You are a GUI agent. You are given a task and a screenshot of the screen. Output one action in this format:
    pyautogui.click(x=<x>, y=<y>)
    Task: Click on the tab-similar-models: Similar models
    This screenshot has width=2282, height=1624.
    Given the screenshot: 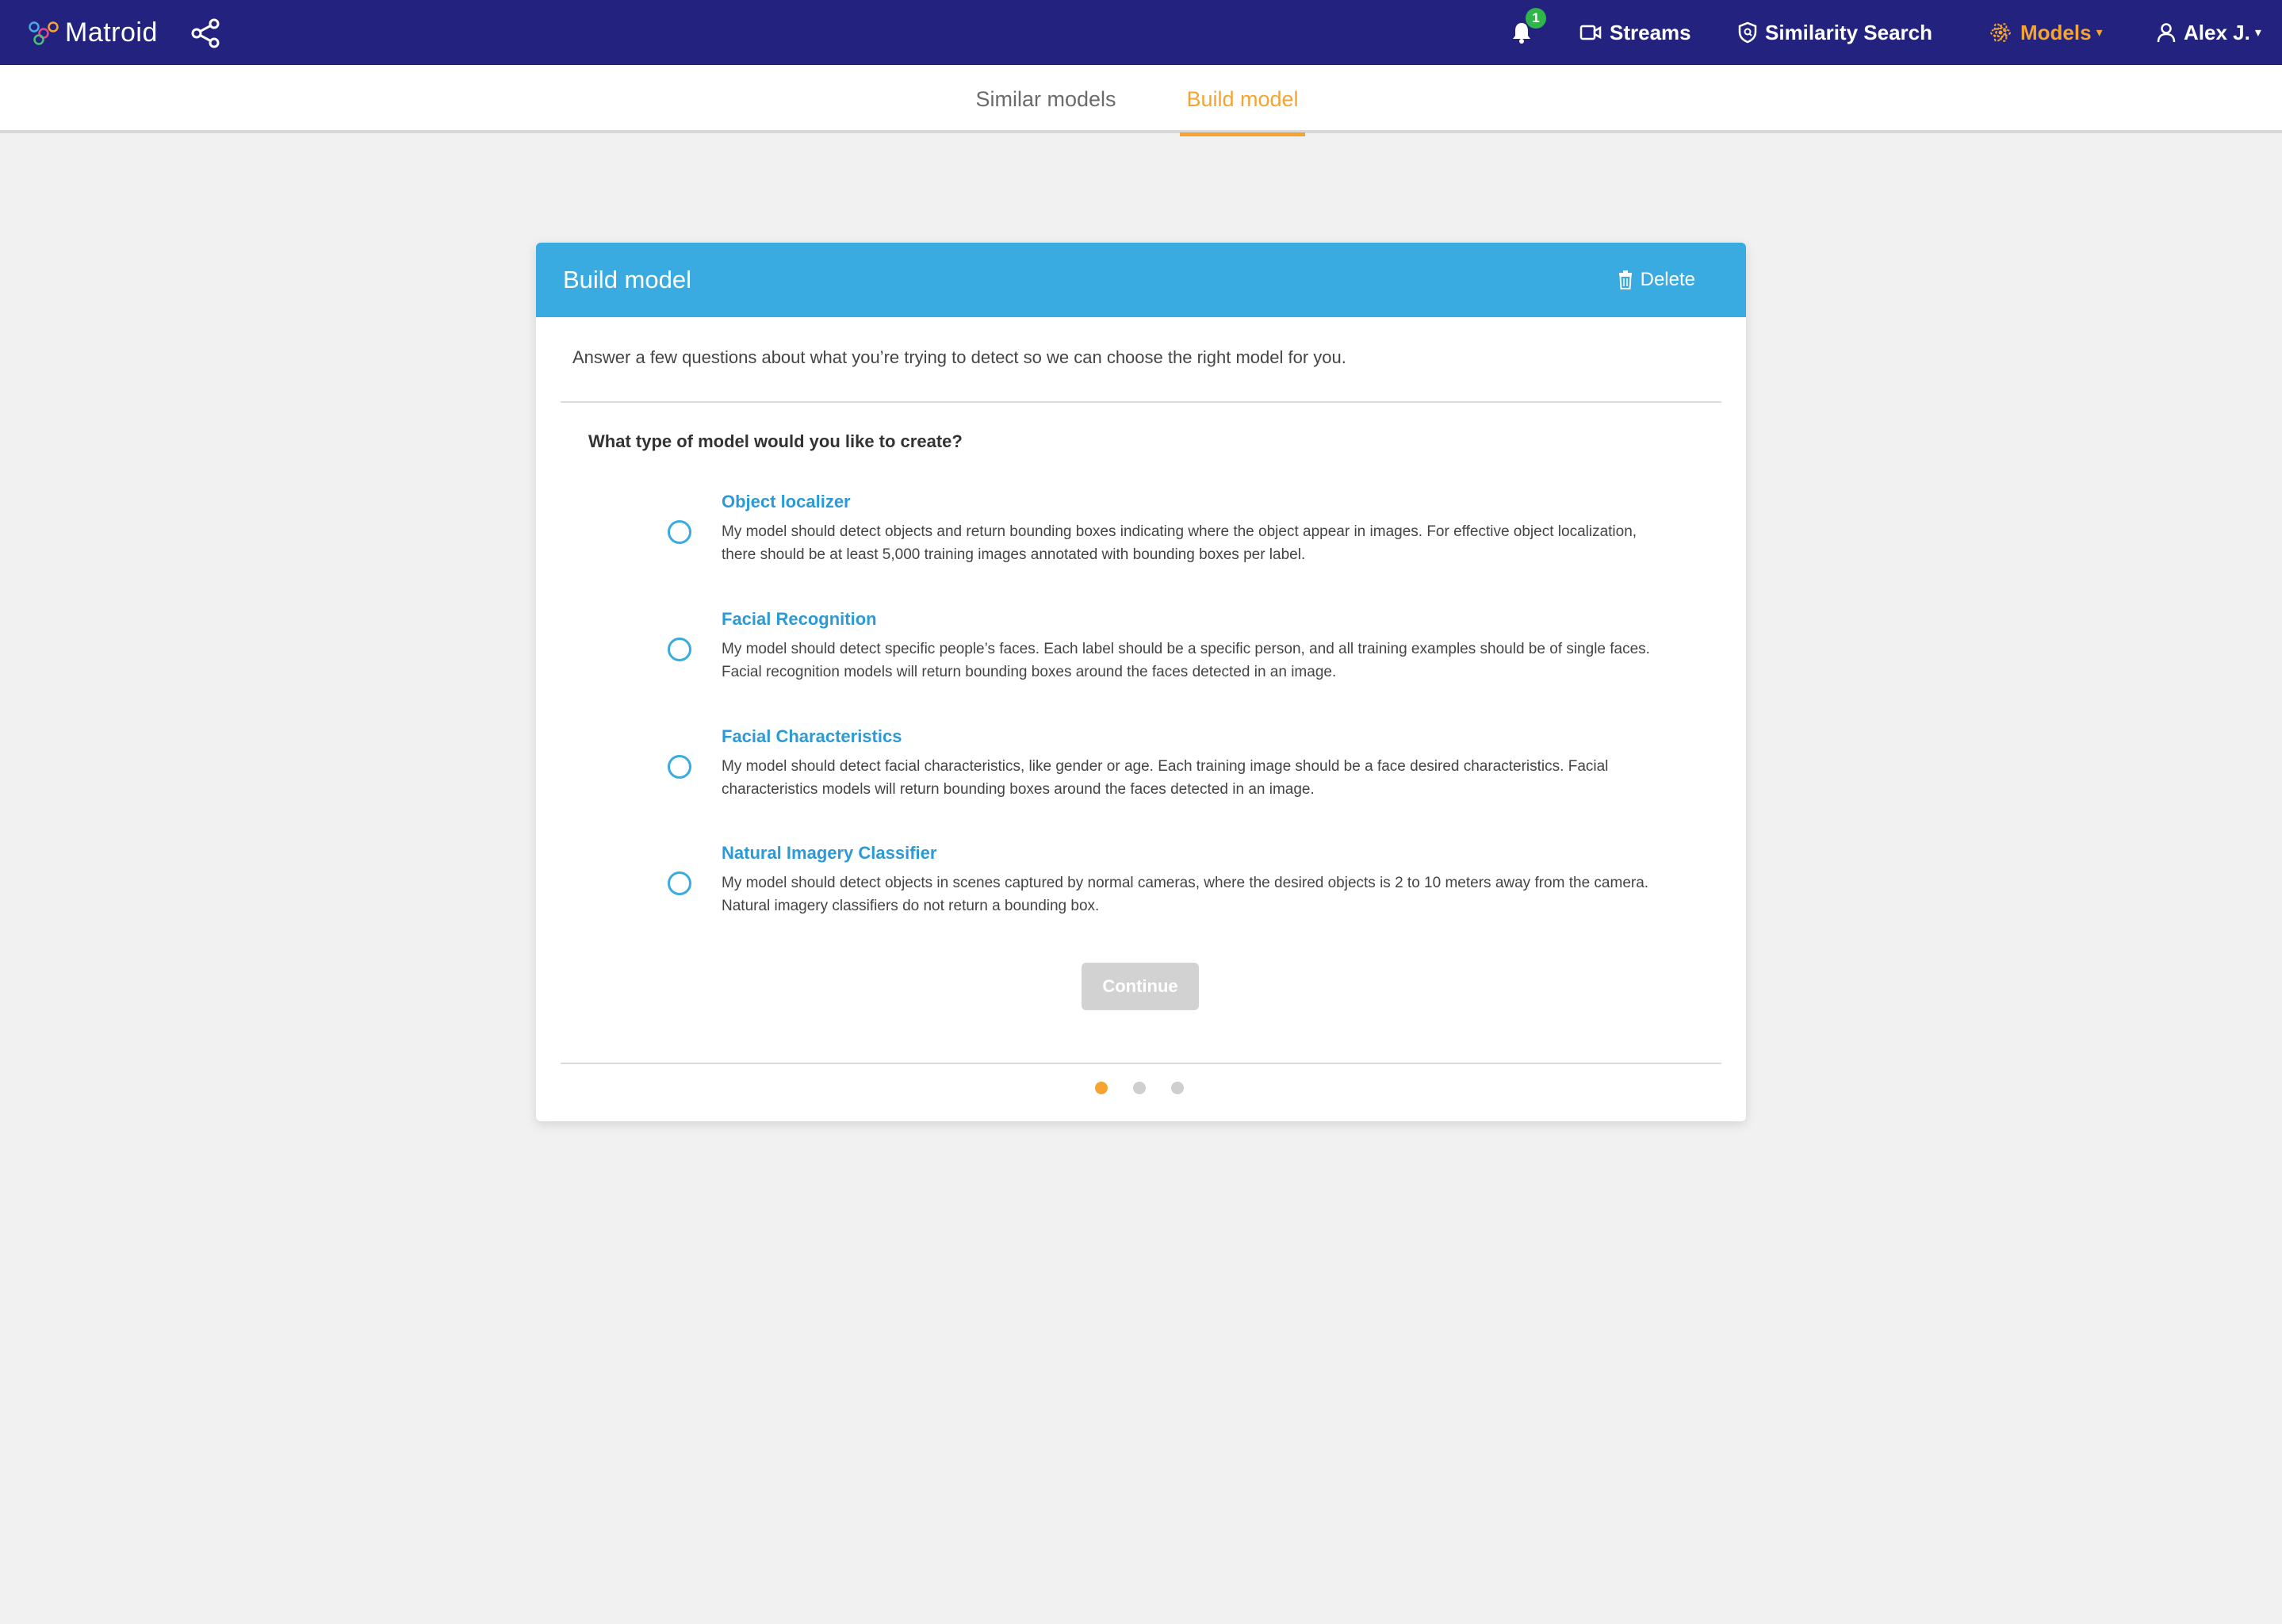 What is the action you would take?
    pyautogui.click(x=1046, y=99)
    